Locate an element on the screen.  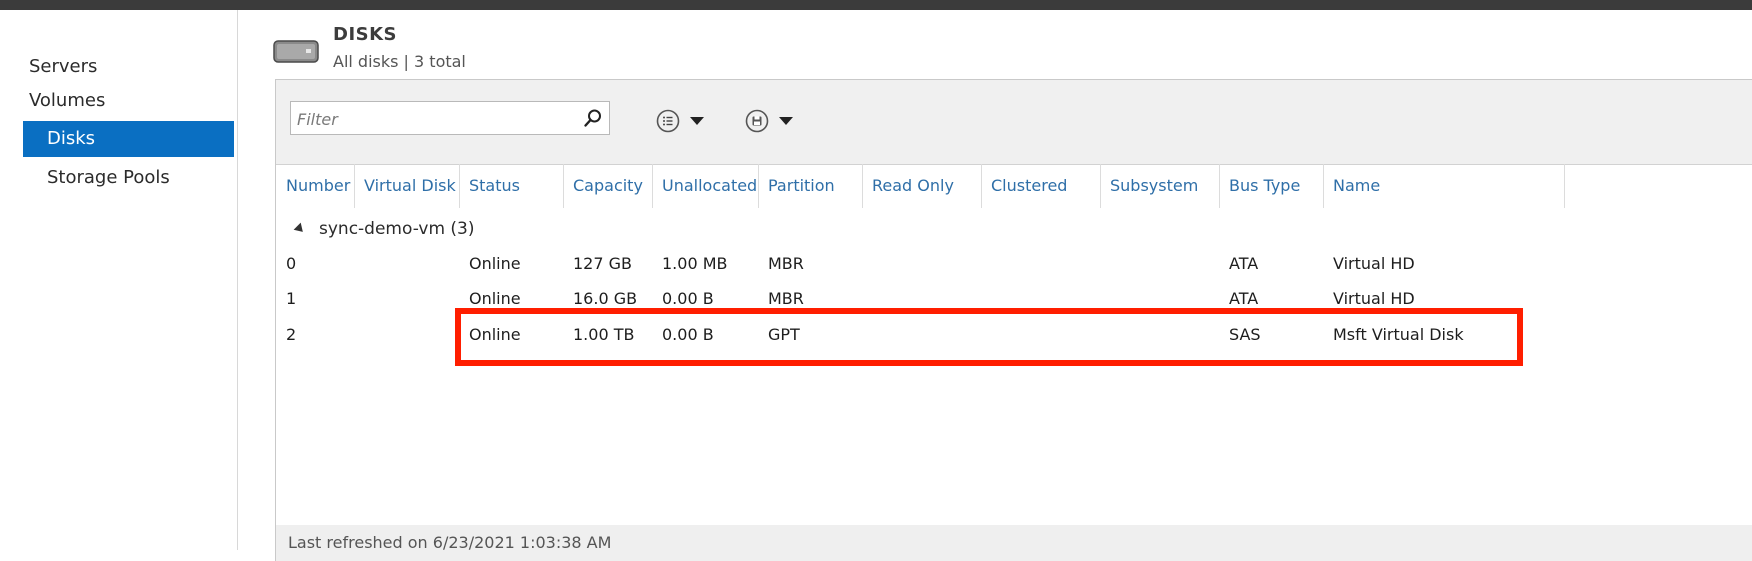
column-header-name: Name is located at coordinates (1427, 186).